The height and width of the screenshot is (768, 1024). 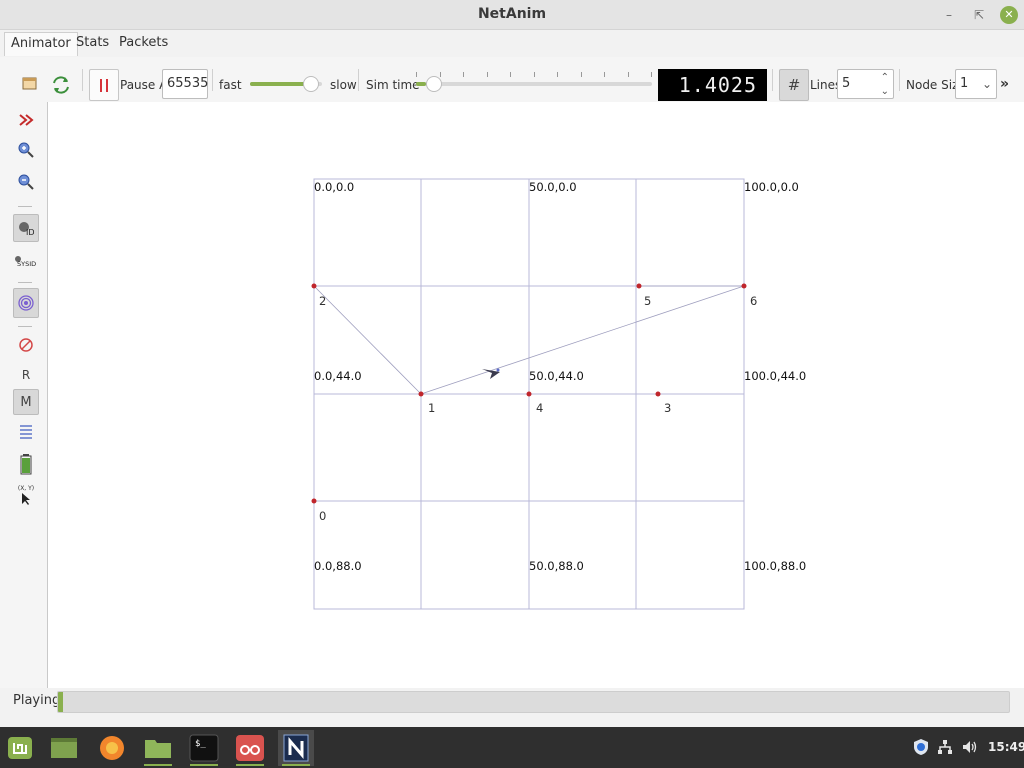 What do you see at coordinates (26, 464) in the screenshot?
I see `battery-icon` at bounding box center [26, 464].